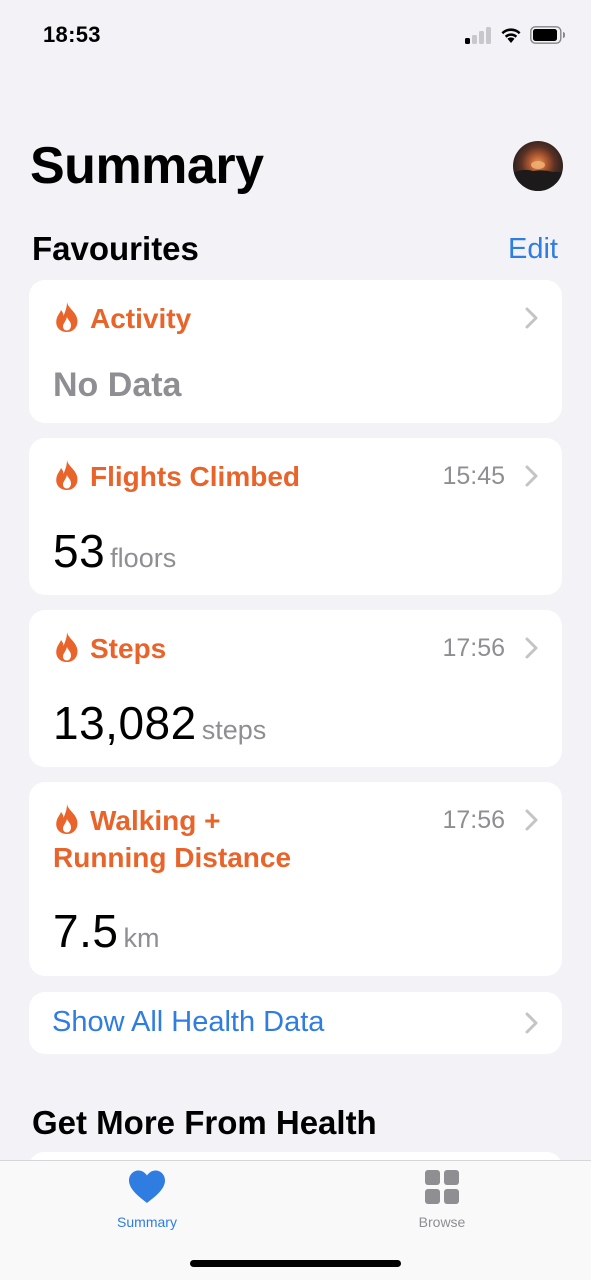 The height and width of the screenshot is (1280, 591). Describe the element at coordinates (295, 351) in the screenshot. I see `activity-card: Activity No Data` at that location.